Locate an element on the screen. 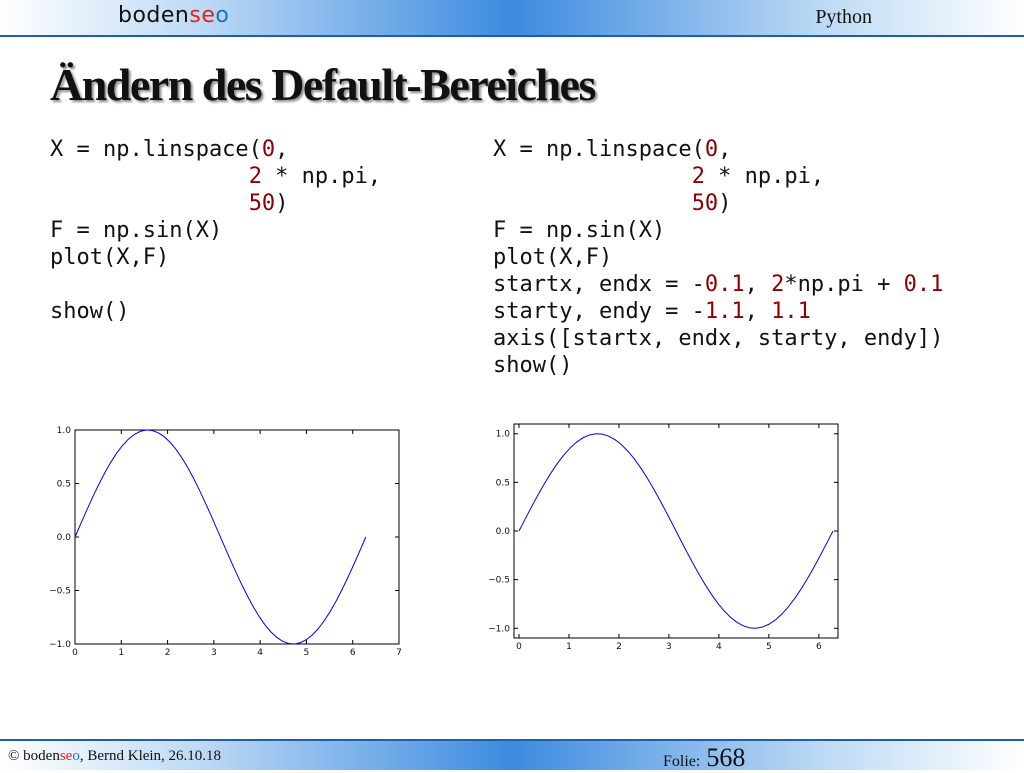 The width and height of the screenshot is (1024, 773). header-bar: bodenseo Python is located at coordinates (512, 18).